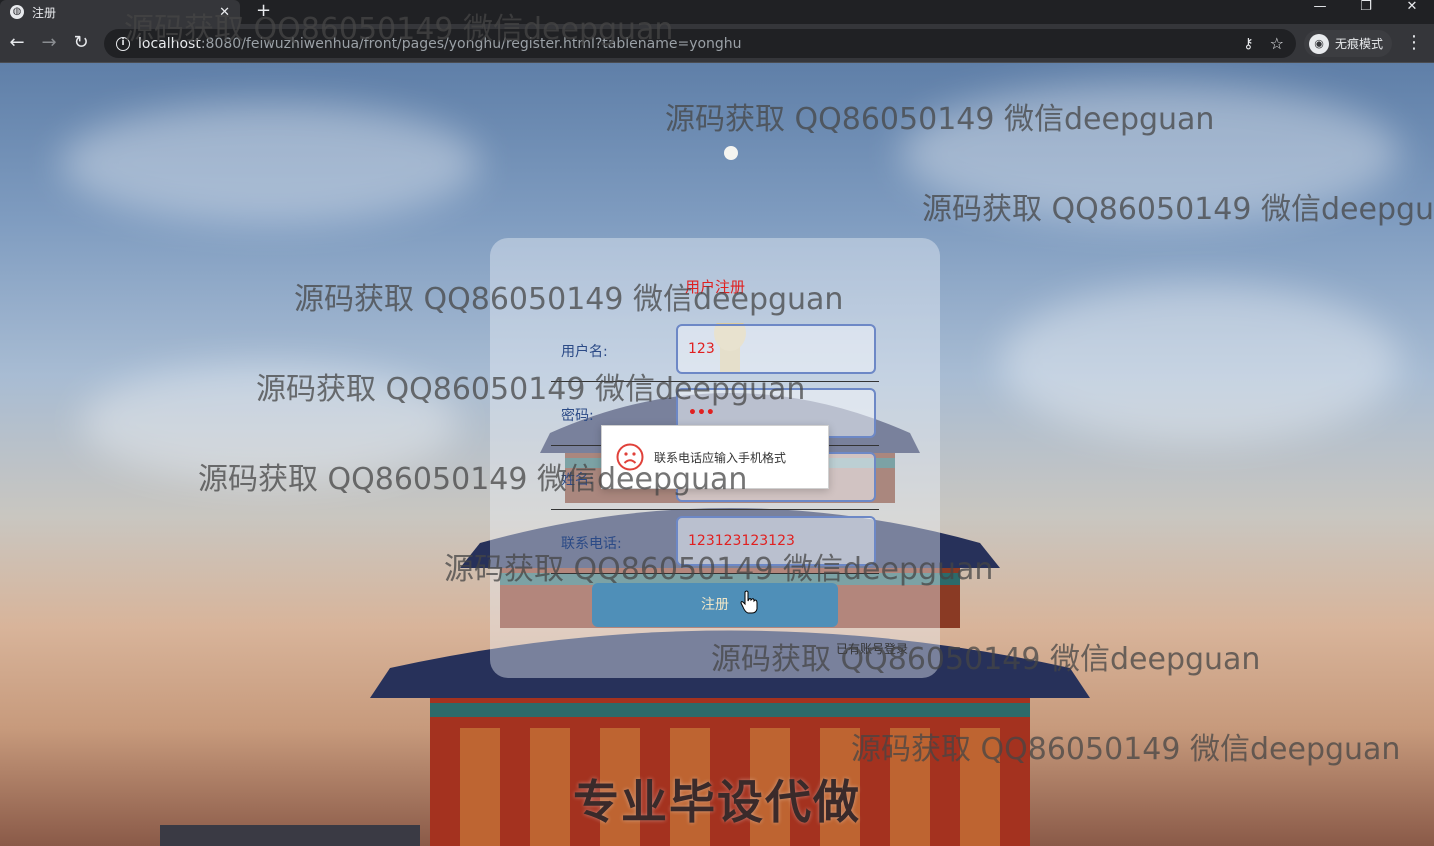 The width and height of the screenshot is (1434, 846). Describe the element at coordinates (591, 544) in the screenshot. I see `phone-label: 联系电话:` at that location.